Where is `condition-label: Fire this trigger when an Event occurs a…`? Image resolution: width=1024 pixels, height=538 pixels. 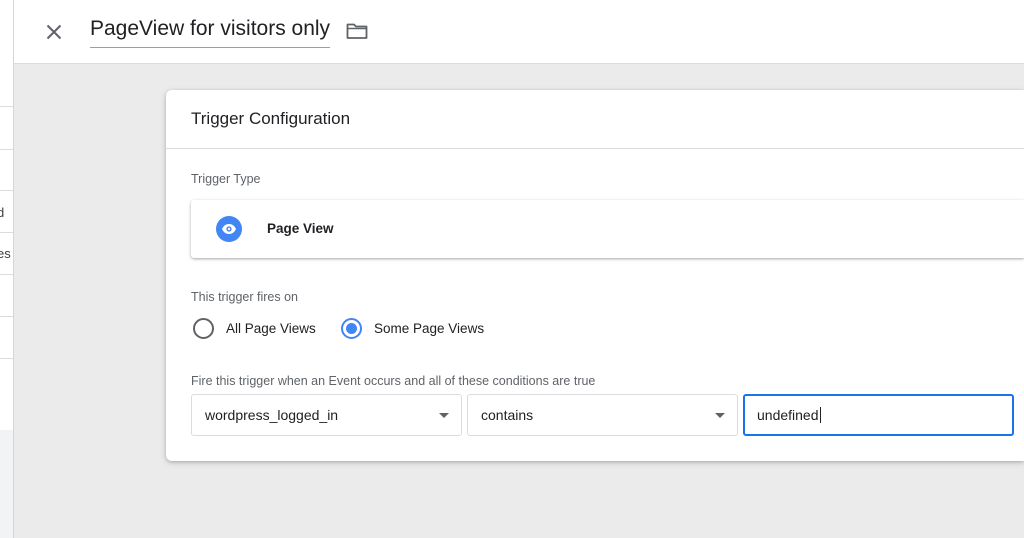 condition-label: Fire this trigger when an Event occurs a… is located at coordinates (393, 381).